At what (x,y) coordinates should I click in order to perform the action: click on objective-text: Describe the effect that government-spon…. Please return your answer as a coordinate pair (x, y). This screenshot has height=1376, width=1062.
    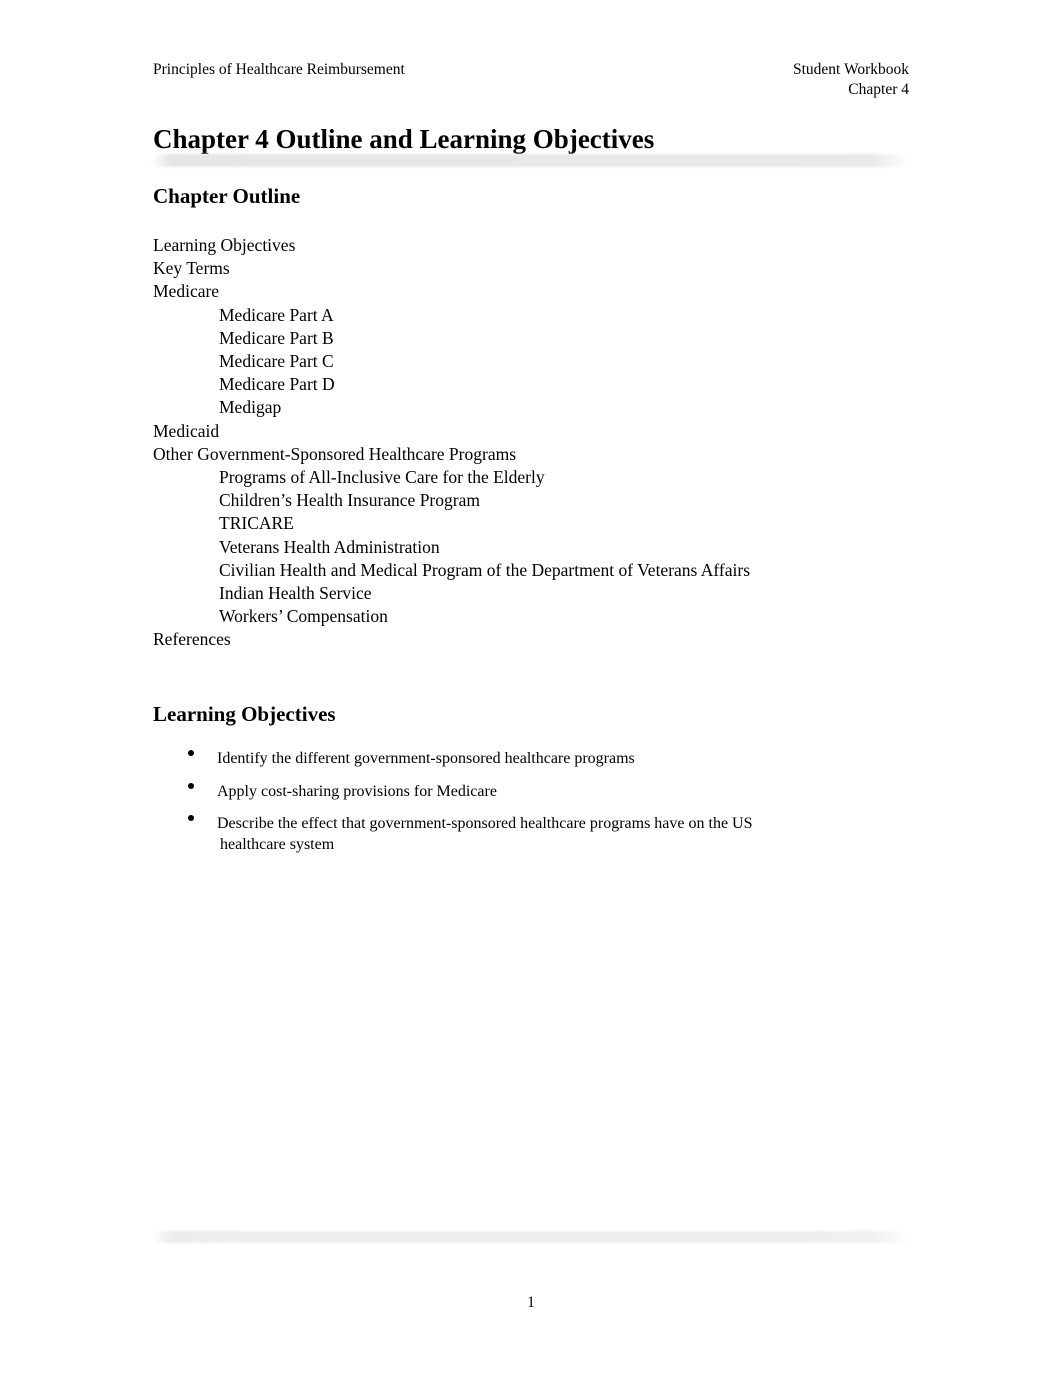
    Looking at the image, I should click on (565, 834).